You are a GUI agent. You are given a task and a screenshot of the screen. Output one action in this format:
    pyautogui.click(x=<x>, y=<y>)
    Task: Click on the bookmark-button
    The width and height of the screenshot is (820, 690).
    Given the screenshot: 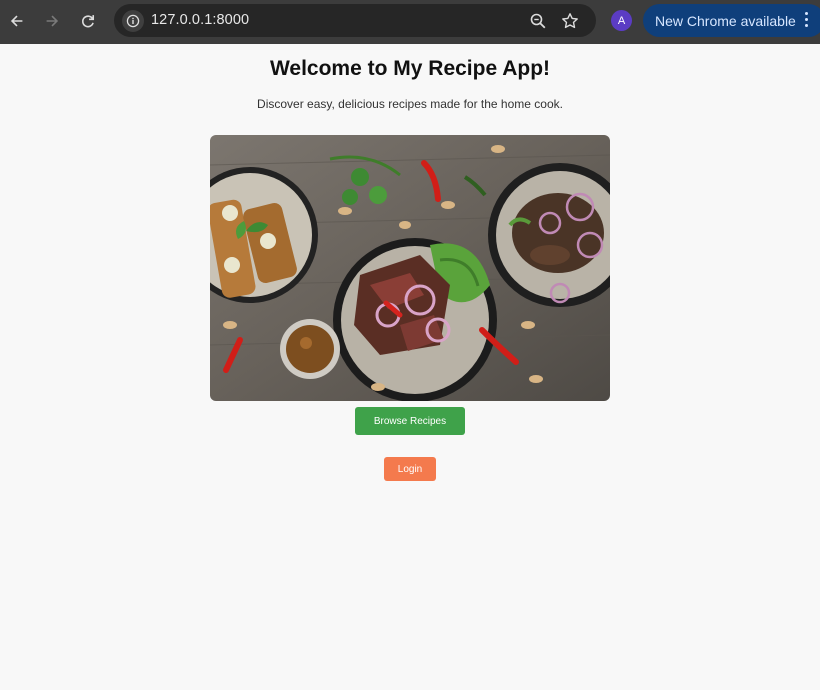 What is the action you would take?
    pyautogui.click(x=570, y=21)
    